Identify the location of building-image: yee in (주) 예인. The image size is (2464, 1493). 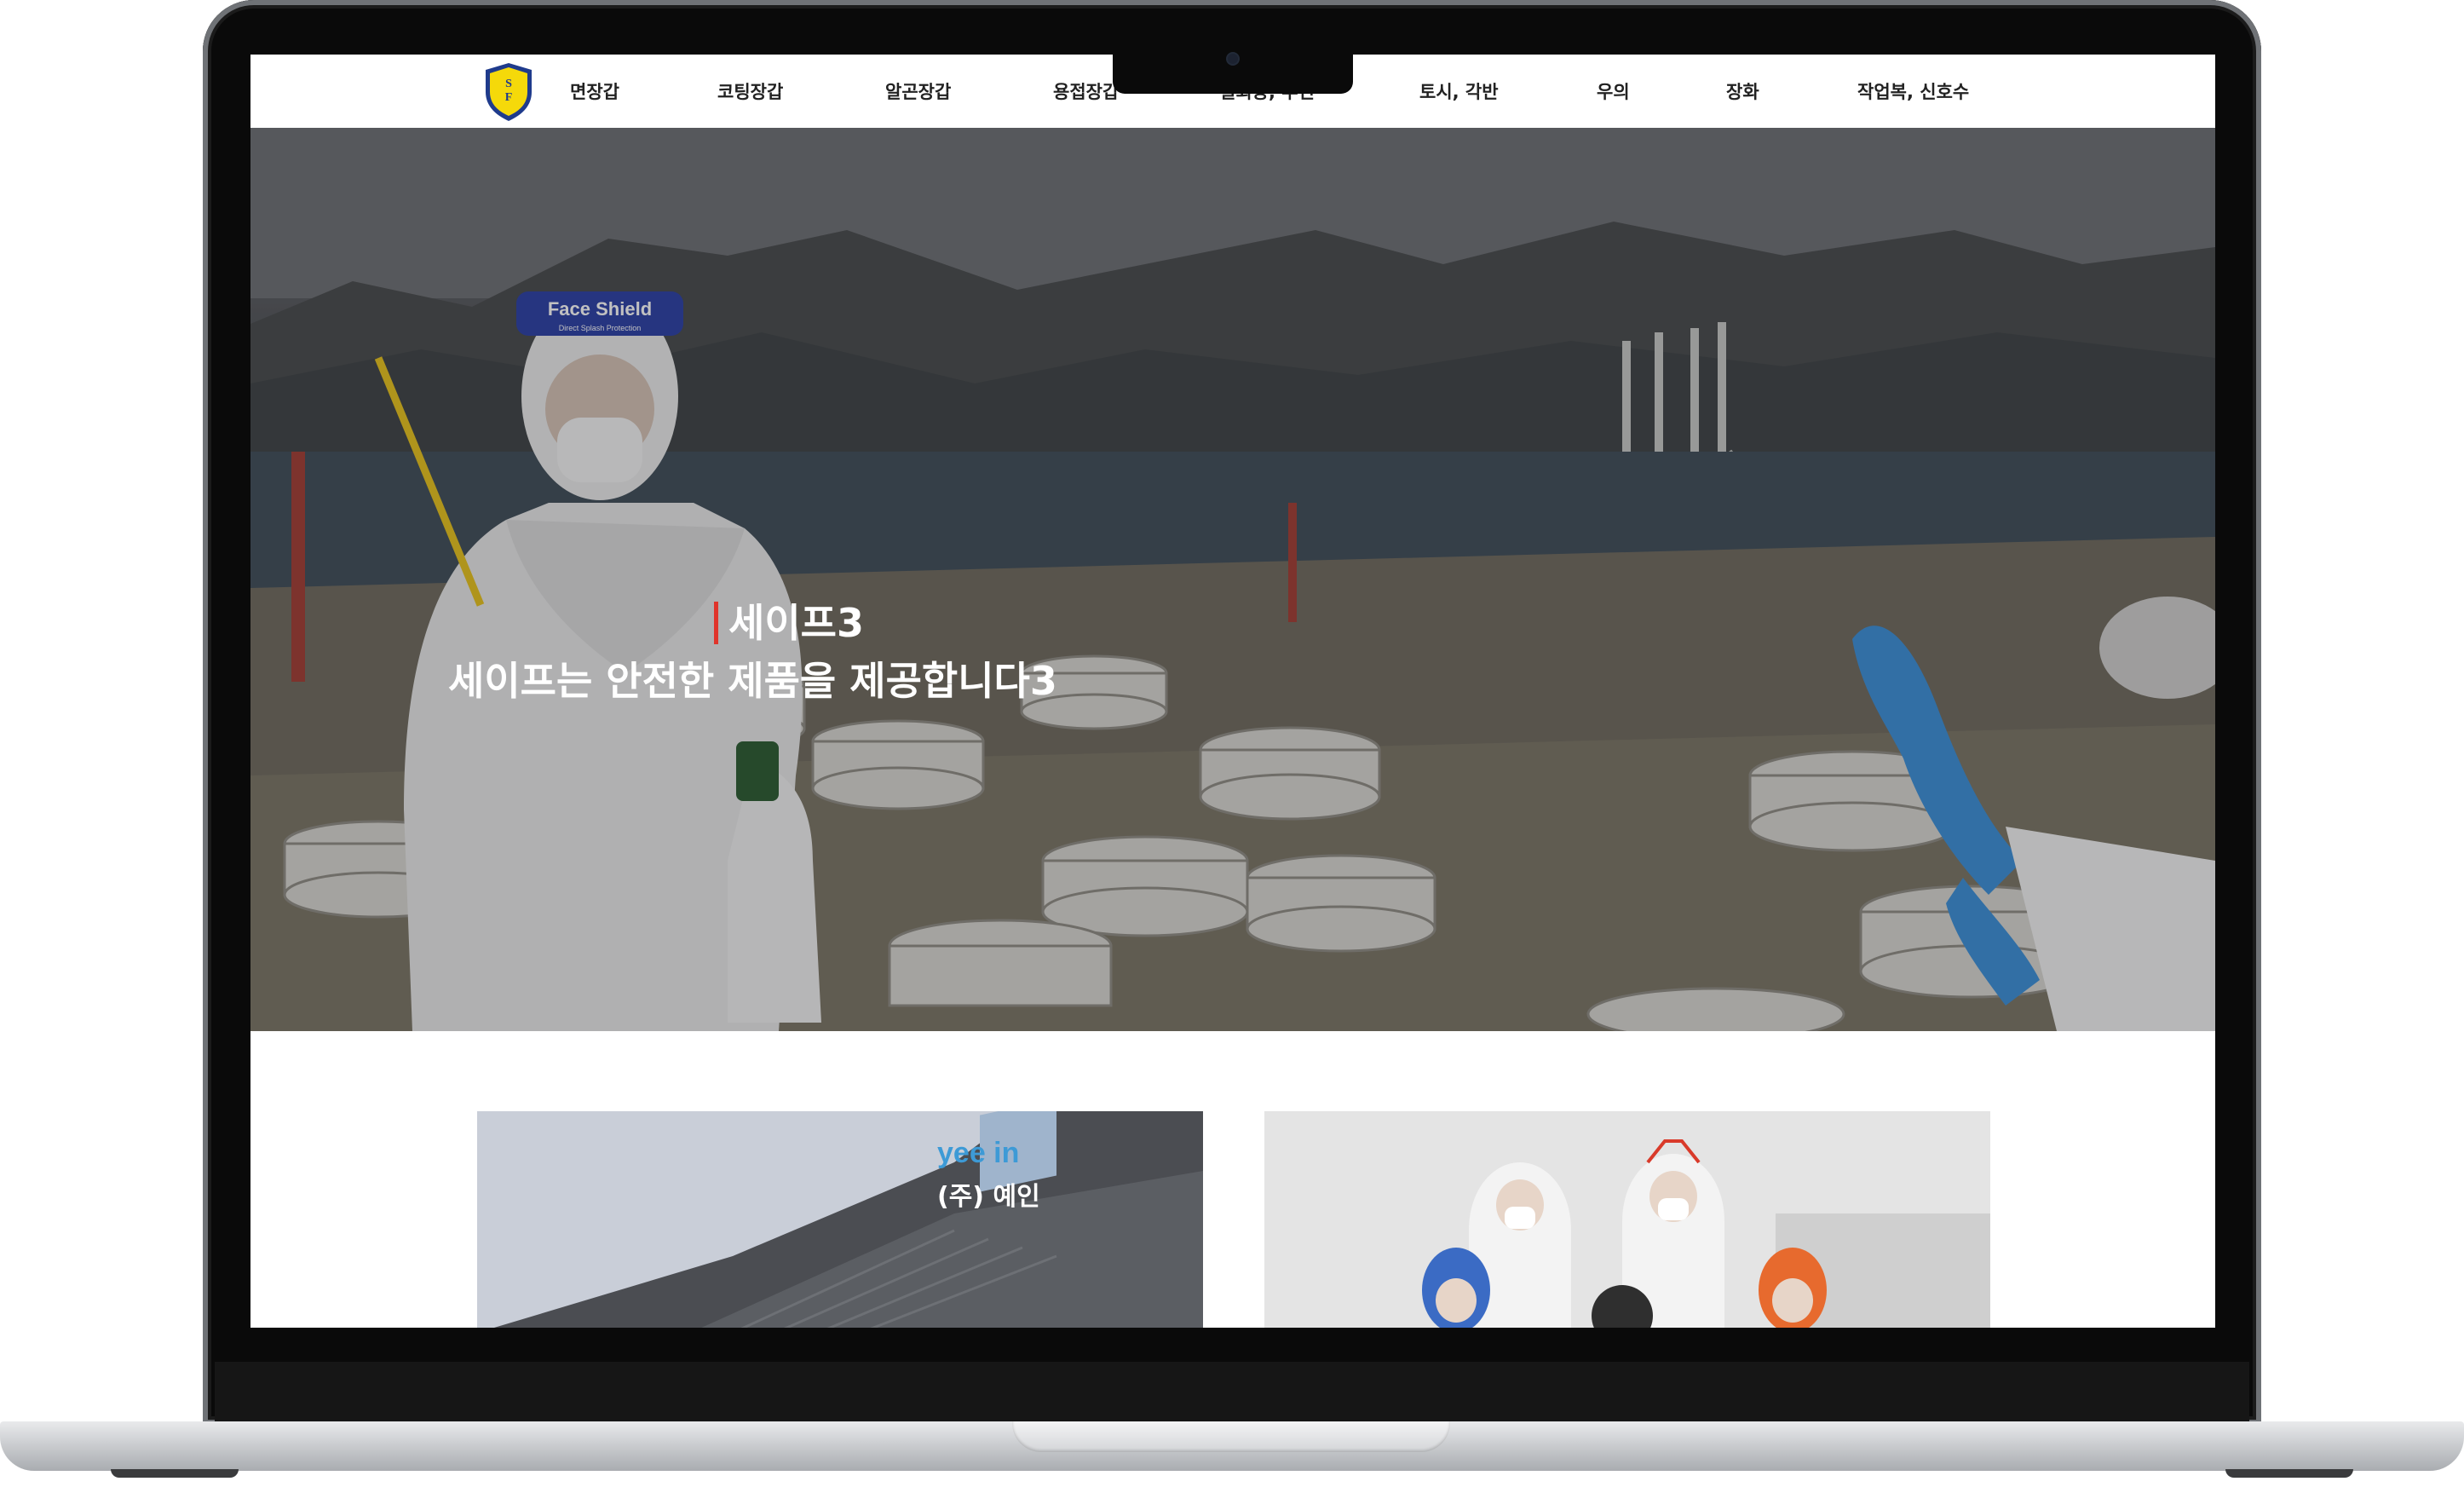
(840, 1219).